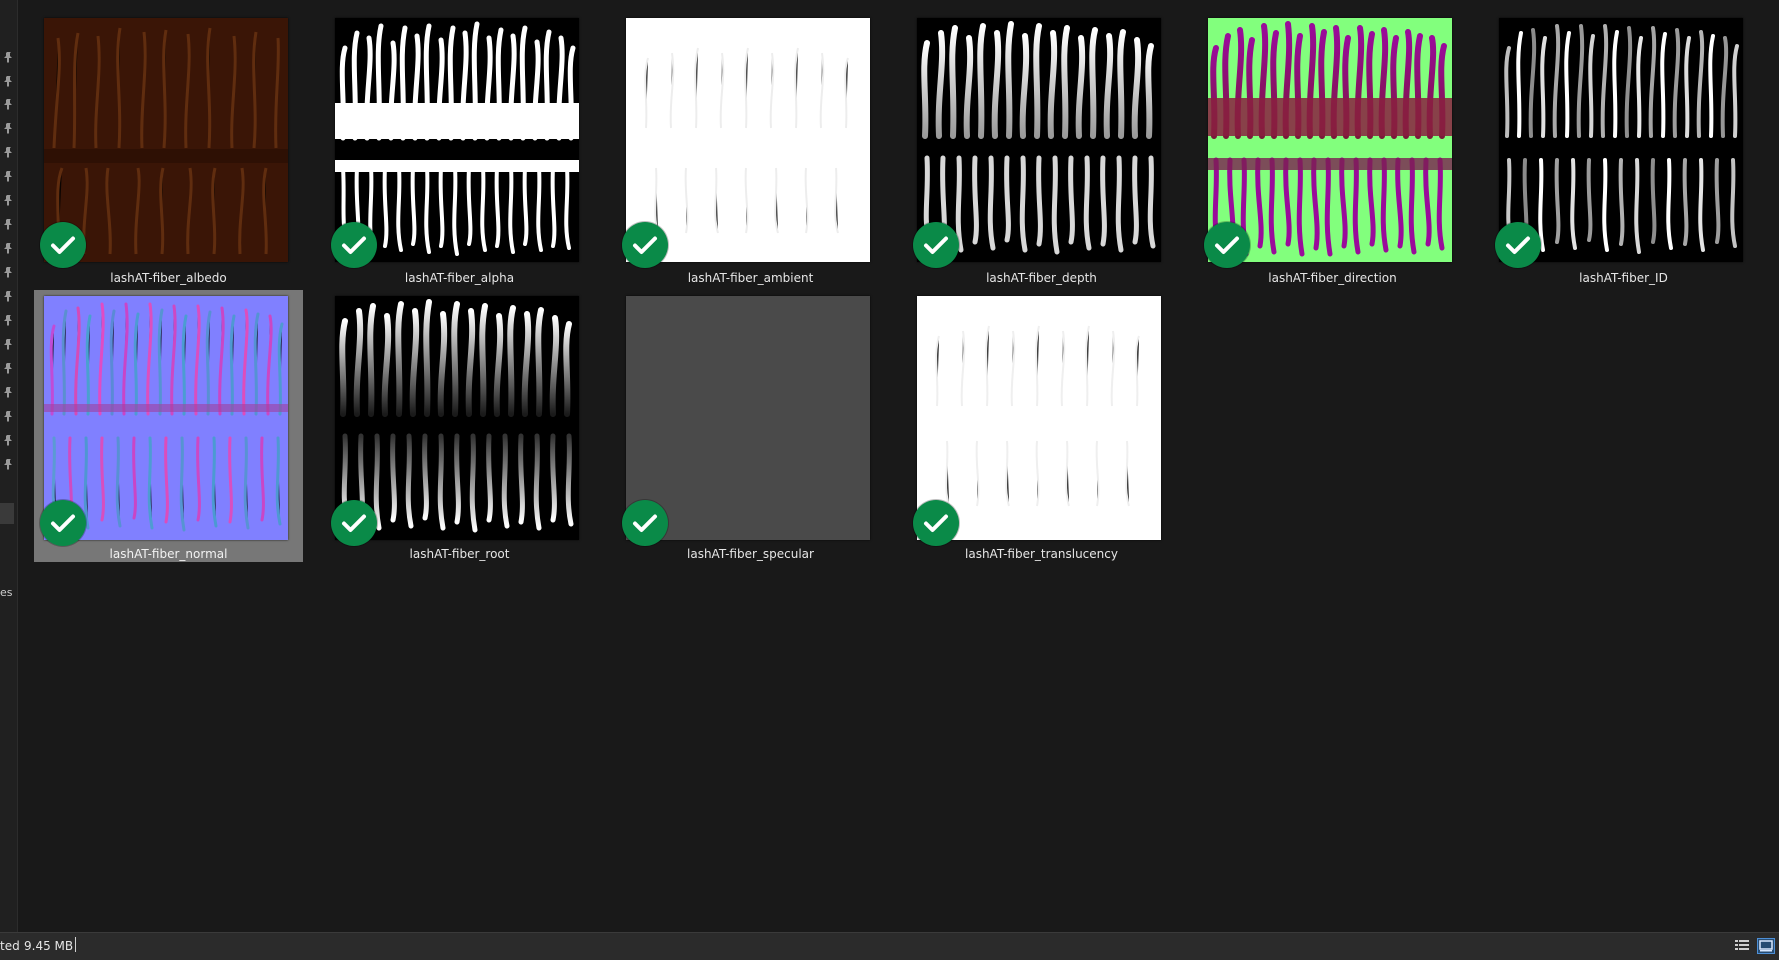 The image size is (1779, 960). Describe the element at coordinates (1041, 554) in the screenshot. I see `file-name: lashAT-fiber_translucency` at that location.